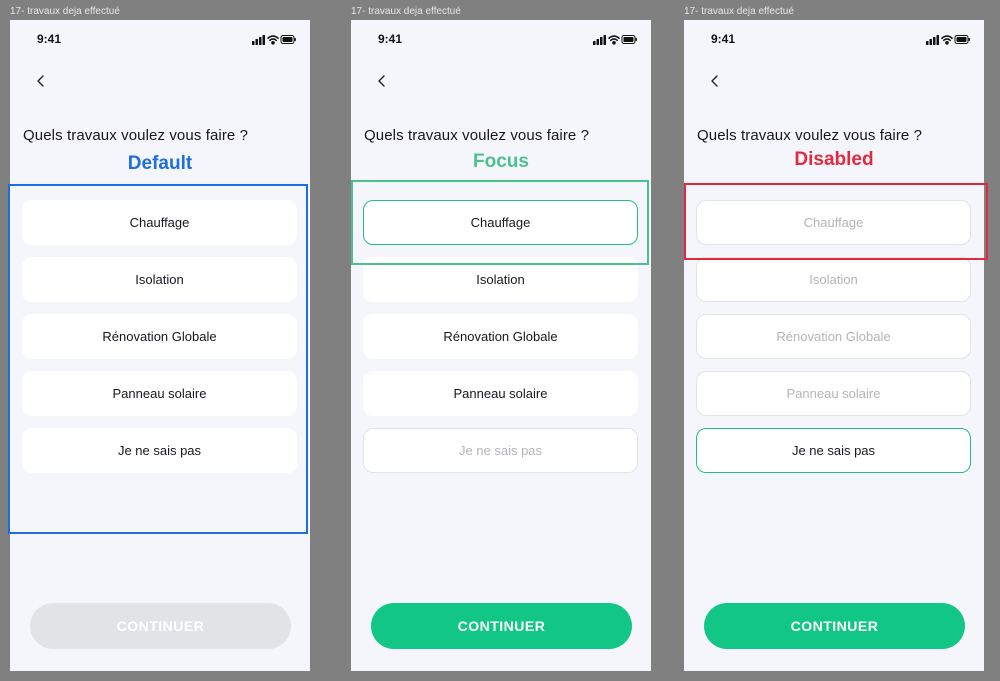 The width and height of the screenshot is (1000, 681). I want to click on option-renovation-globale-disabled: Rénovation Globale, so click(833, 336).